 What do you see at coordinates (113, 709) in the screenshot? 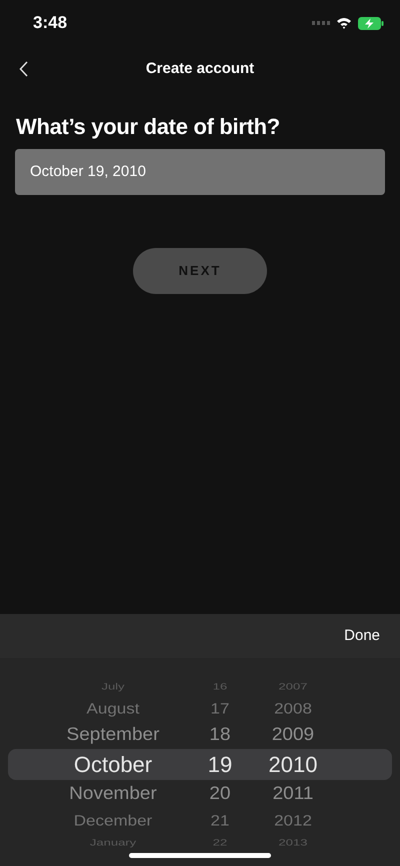
I see `month-option: August` at bounding box center [113, 709].